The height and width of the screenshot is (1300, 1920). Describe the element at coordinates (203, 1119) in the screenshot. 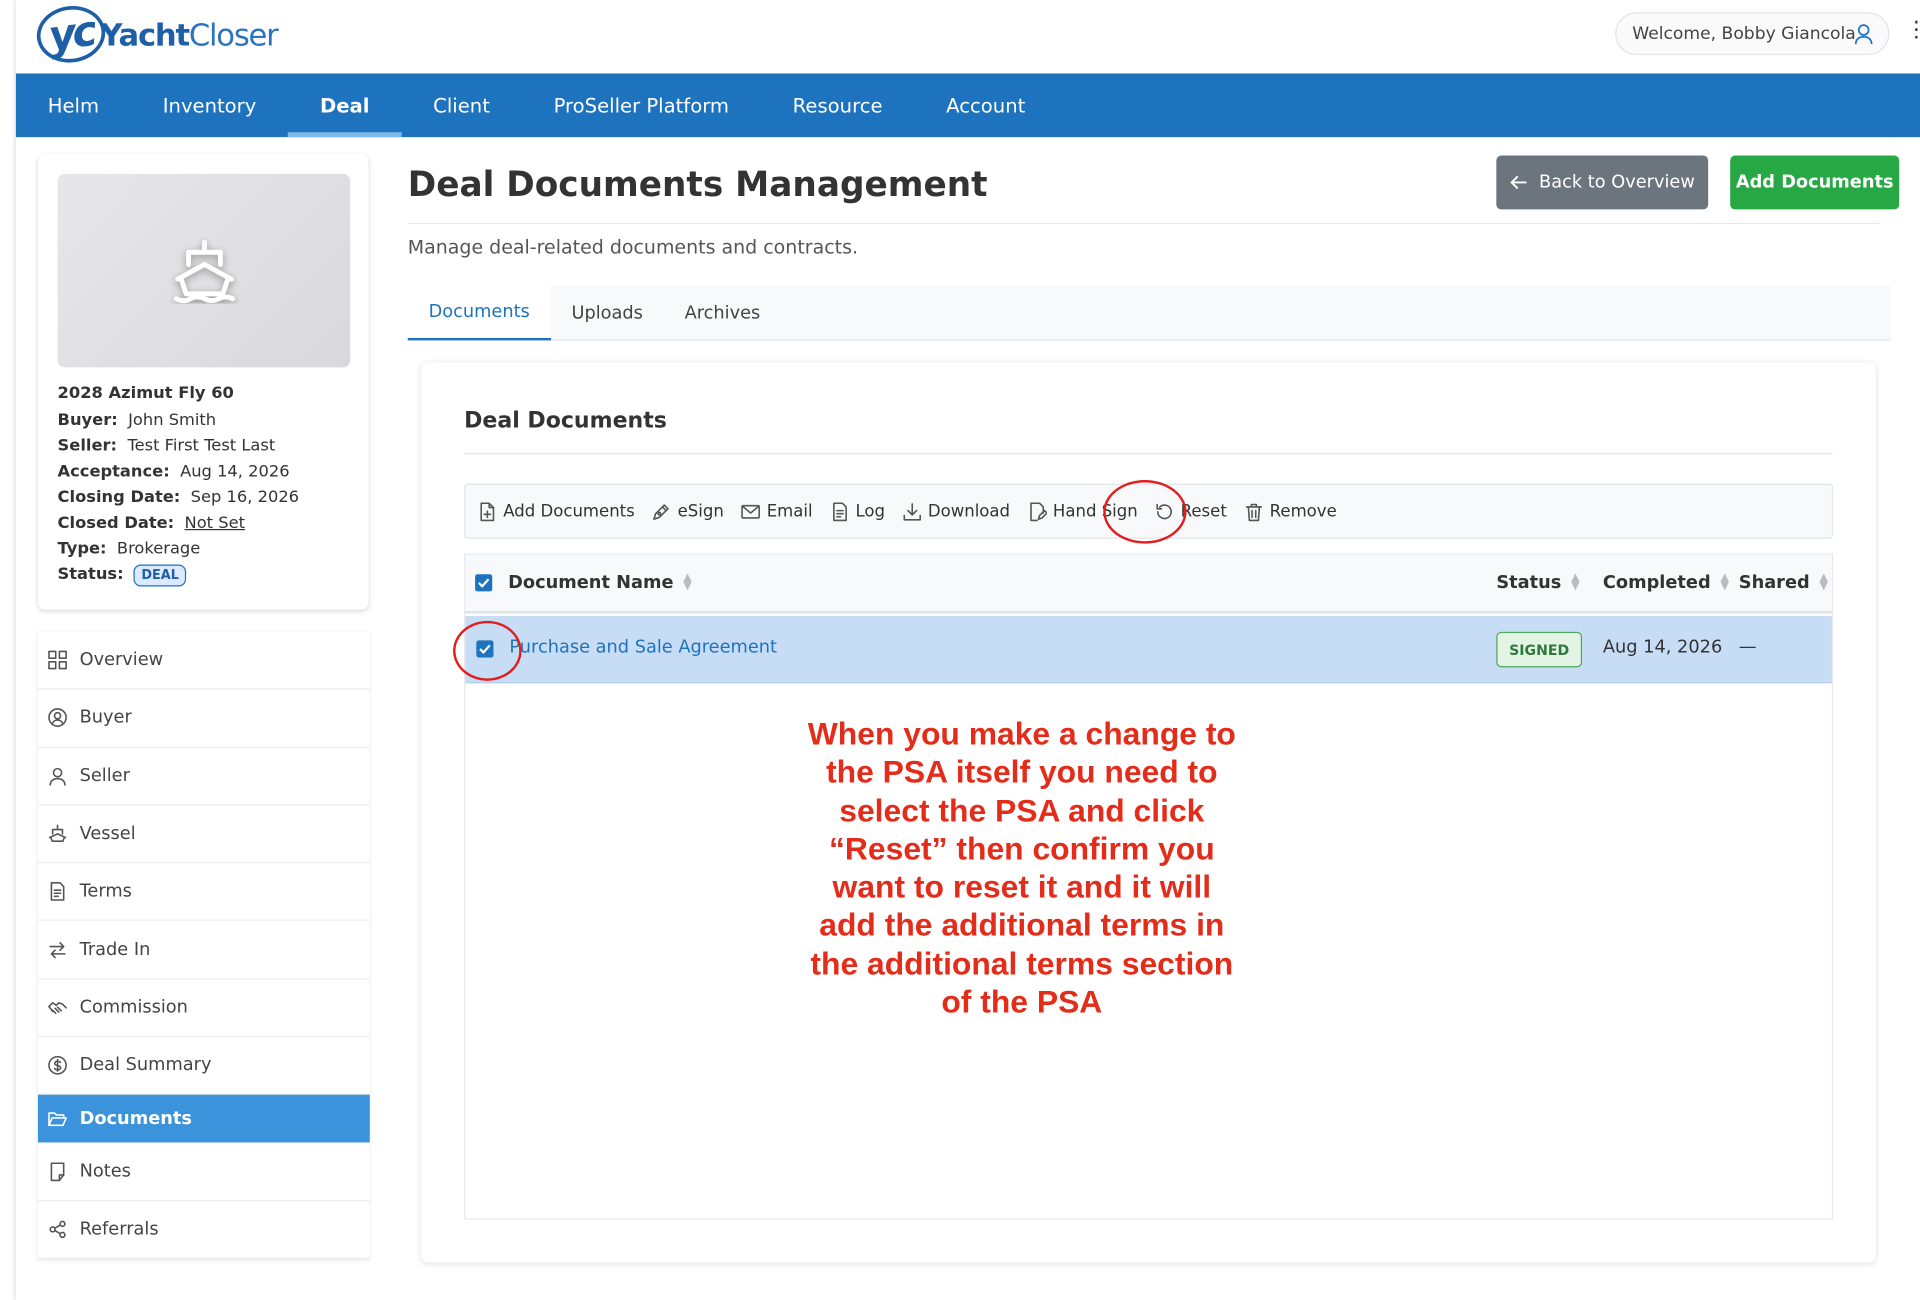

I see `sidebar-item-documents: Documents` at that location.